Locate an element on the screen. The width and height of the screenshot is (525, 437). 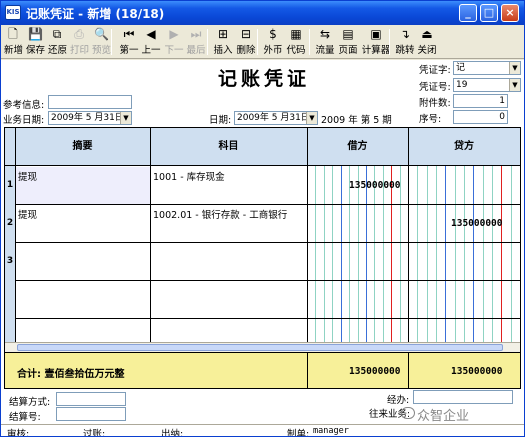
toolbar-label: 删除 is located at coordinates (246, 50).